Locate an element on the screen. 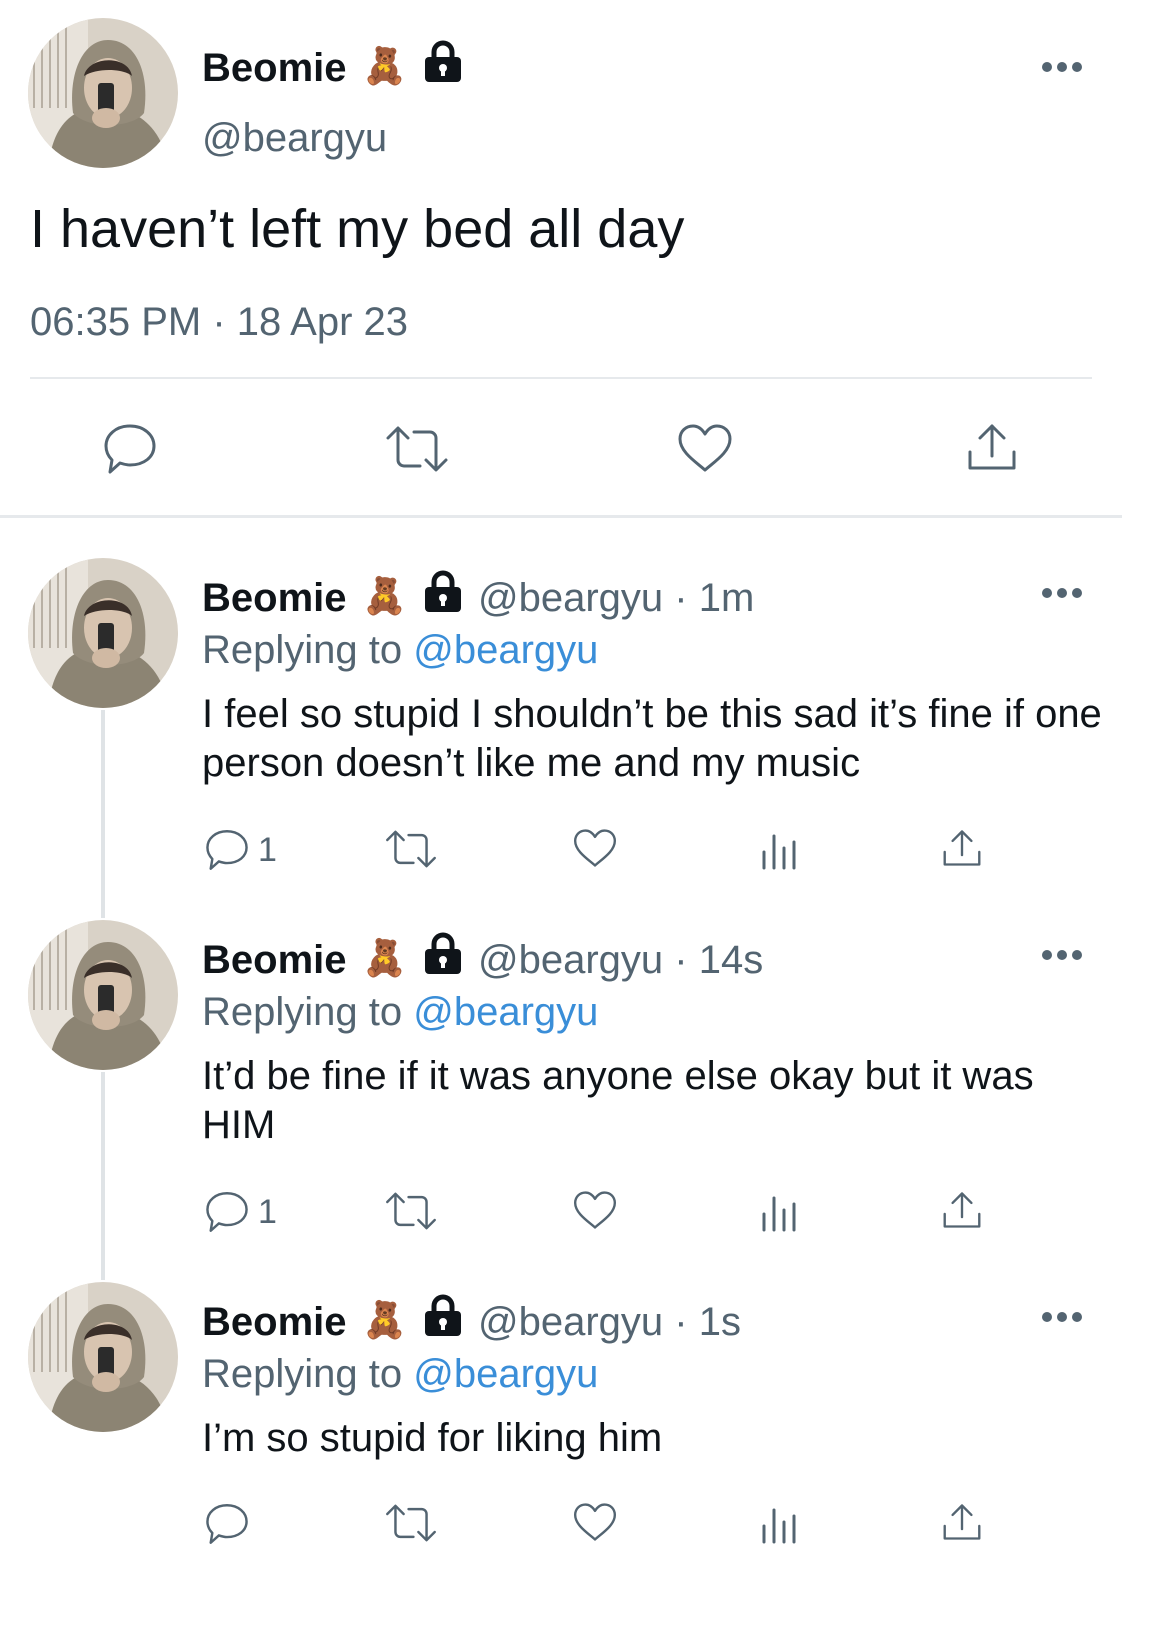 The height and width of the screenshot is (1637, 1170). divider is located at coordinates (561, 378).